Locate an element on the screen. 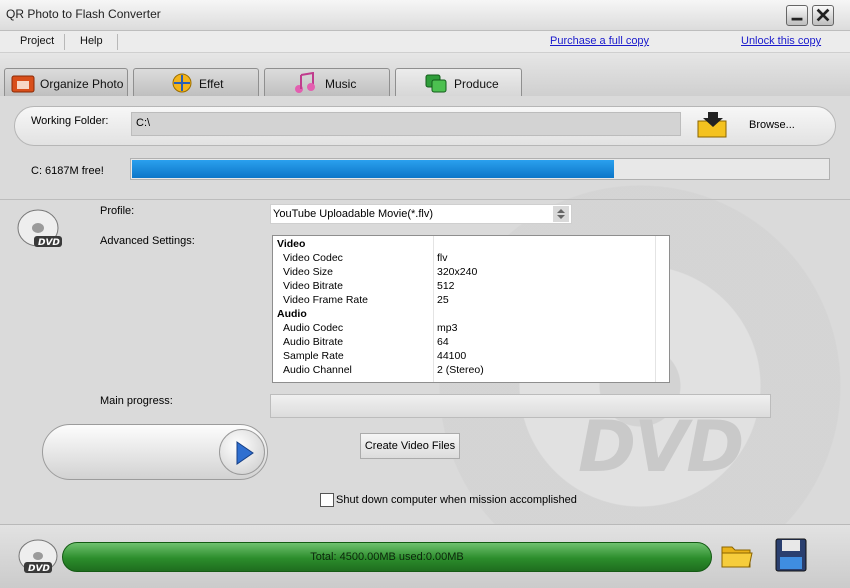 This screenshot has width=850, height=588. tab-strip: Organize Photo Effet Music Produce is located at coordinates (425, 75).